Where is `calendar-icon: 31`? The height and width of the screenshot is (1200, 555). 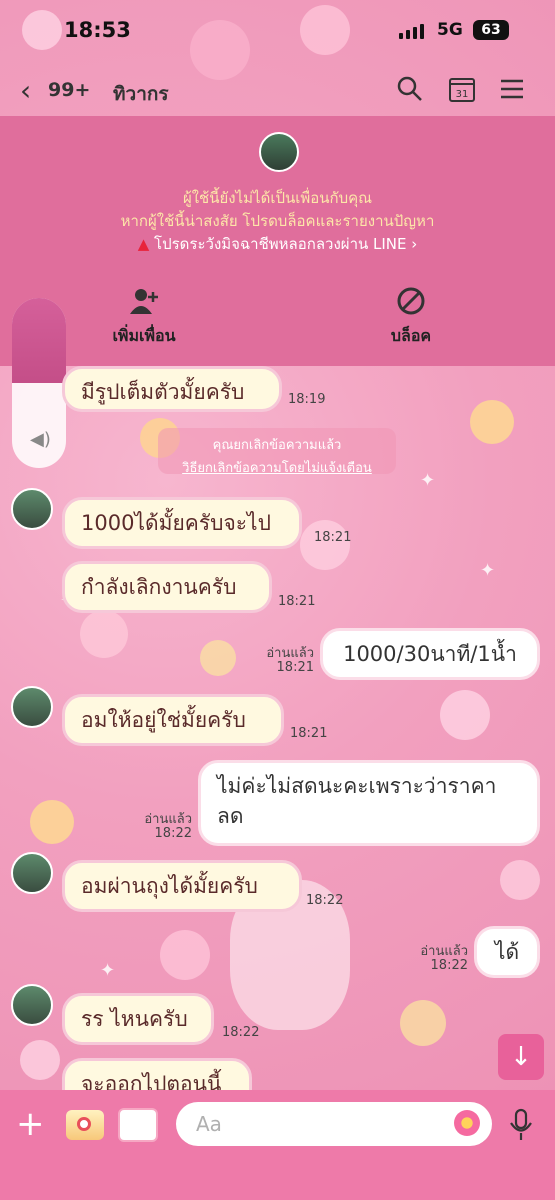
calendar-icon: 31 is located at coordinates (462, 89).